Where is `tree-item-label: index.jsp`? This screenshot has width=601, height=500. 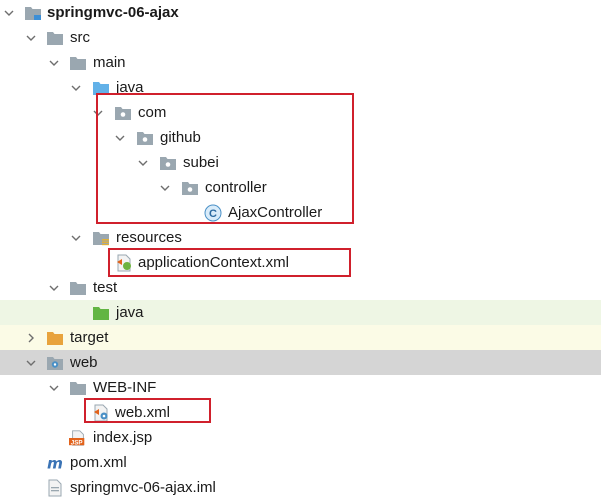 tree-item-label: index.jsp is located at coordinates (123, 437).